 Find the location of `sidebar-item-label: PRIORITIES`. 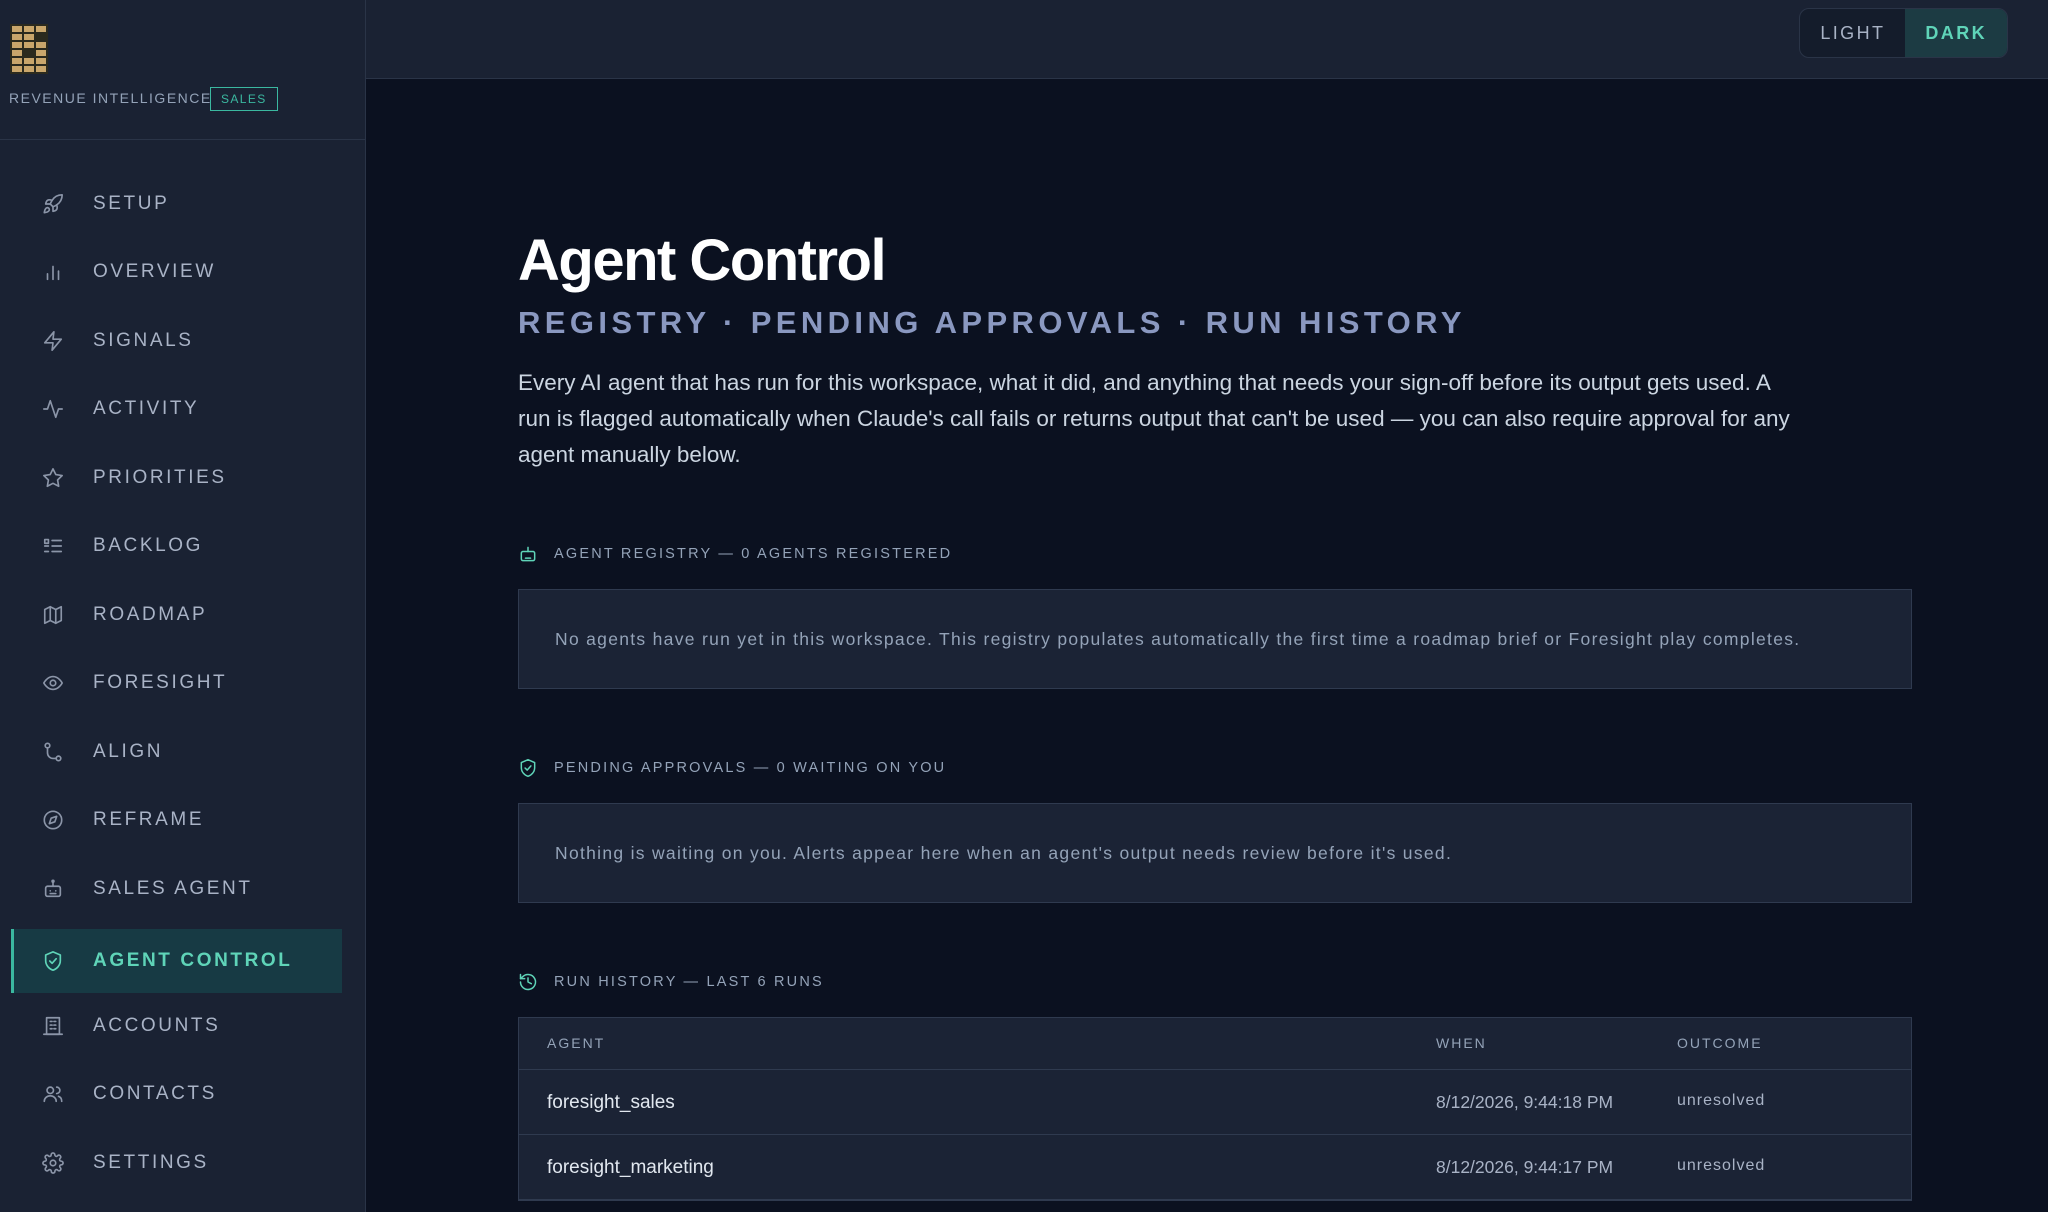

sidebar-item-label: PRIORITIES is located at coordinates (160, 477).